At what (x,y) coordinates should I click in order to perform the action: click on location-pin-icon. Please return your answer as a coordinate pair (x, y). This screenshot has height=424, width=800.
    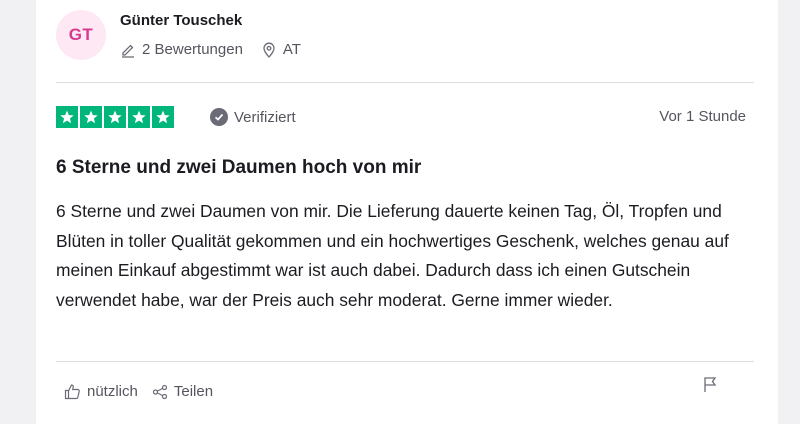
    Looking at the image, I should click on (269, 50).